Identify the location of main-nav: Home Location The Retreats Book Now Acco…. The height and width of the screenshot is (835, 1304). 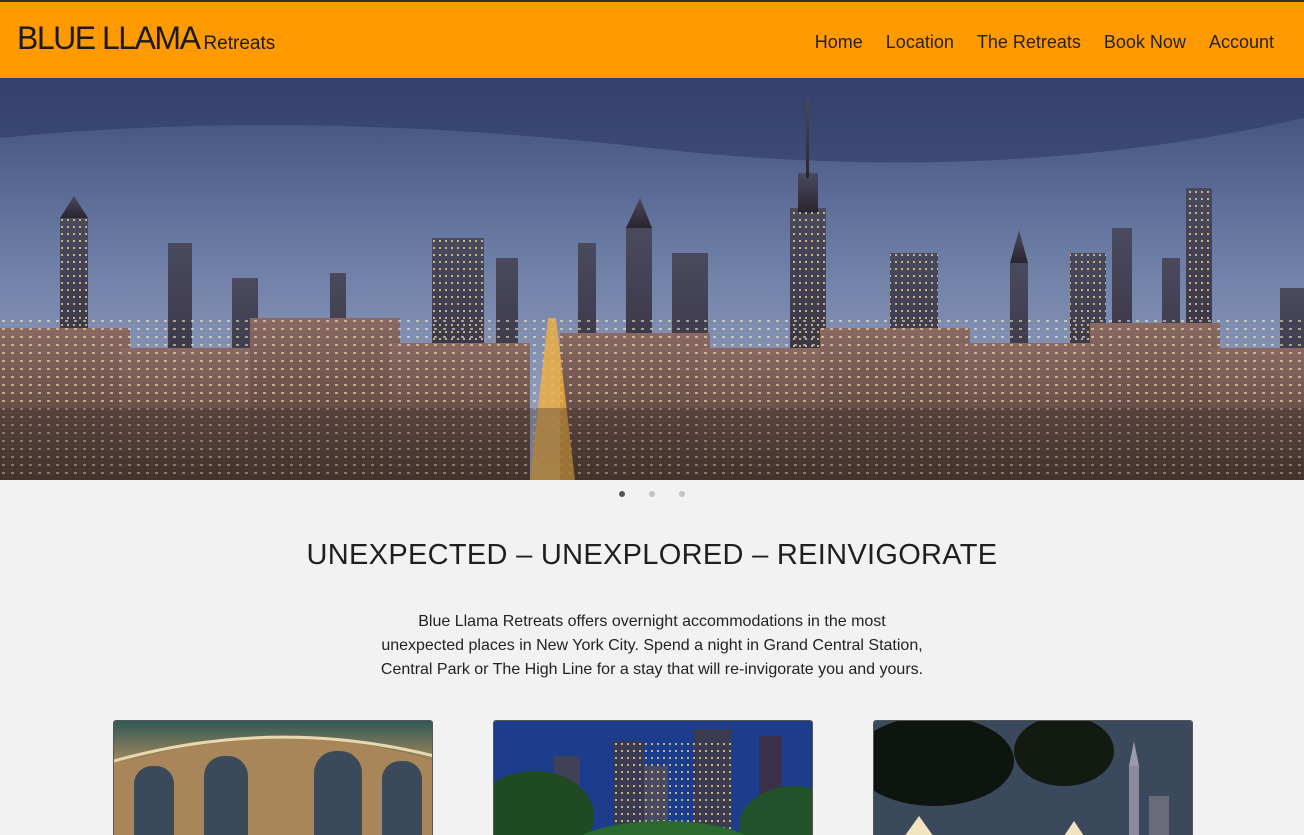
(1033, 42).